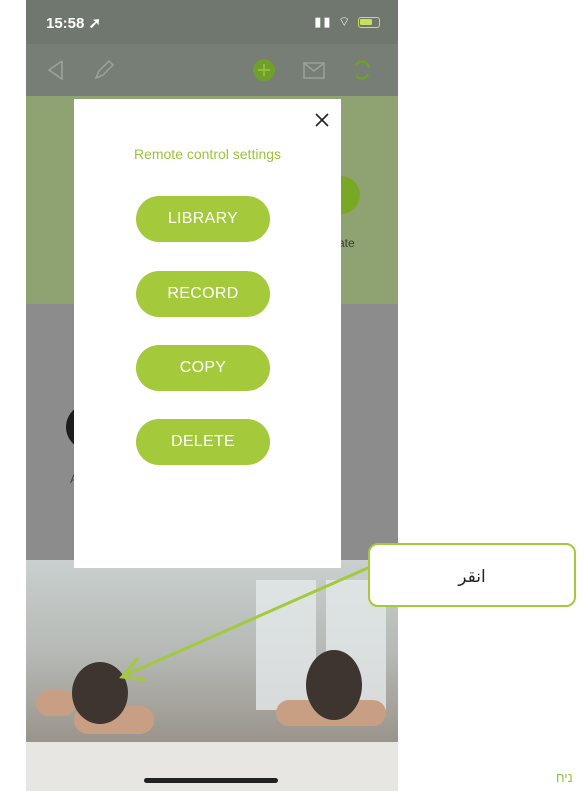 The width and height of the screenshot is (585, 791). Describe the element at coordinates (564, 777) in the screenshot. I see `corner-text: ניח` at that location.